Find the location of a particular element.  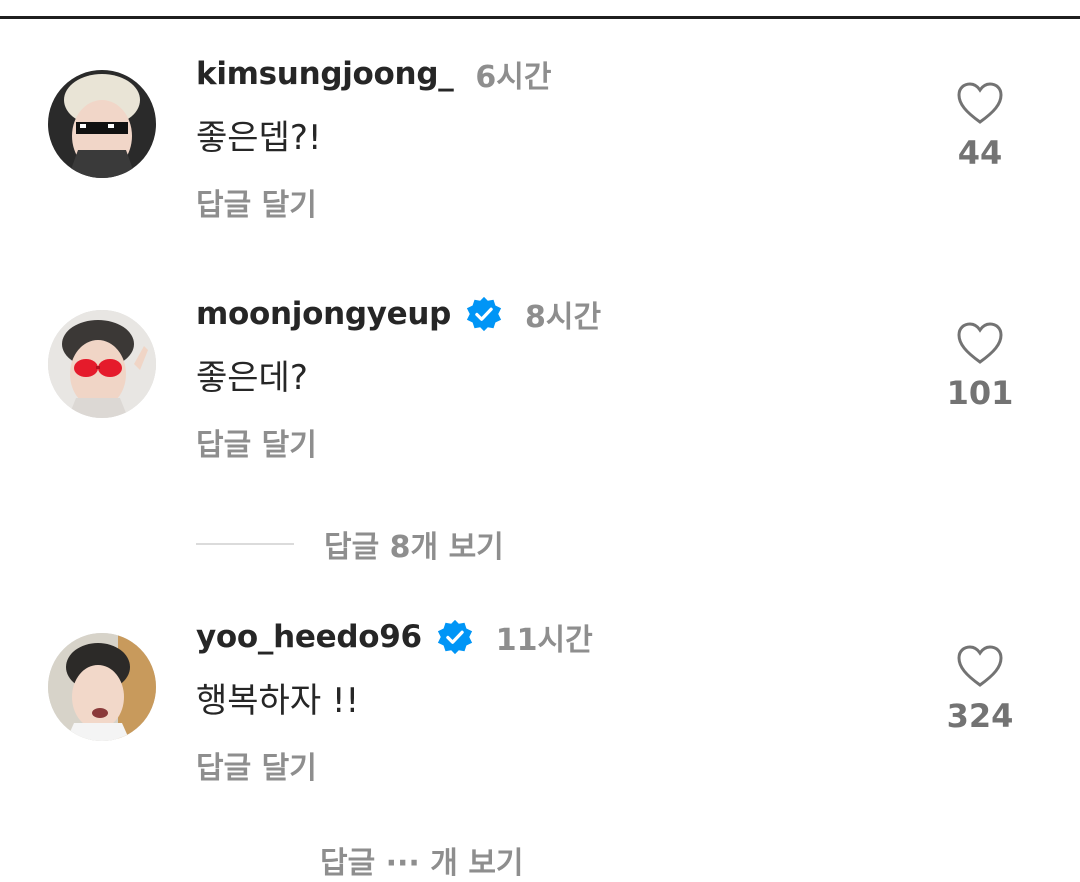

username: kimsungjoong_ is located at coordinates (325, 74).